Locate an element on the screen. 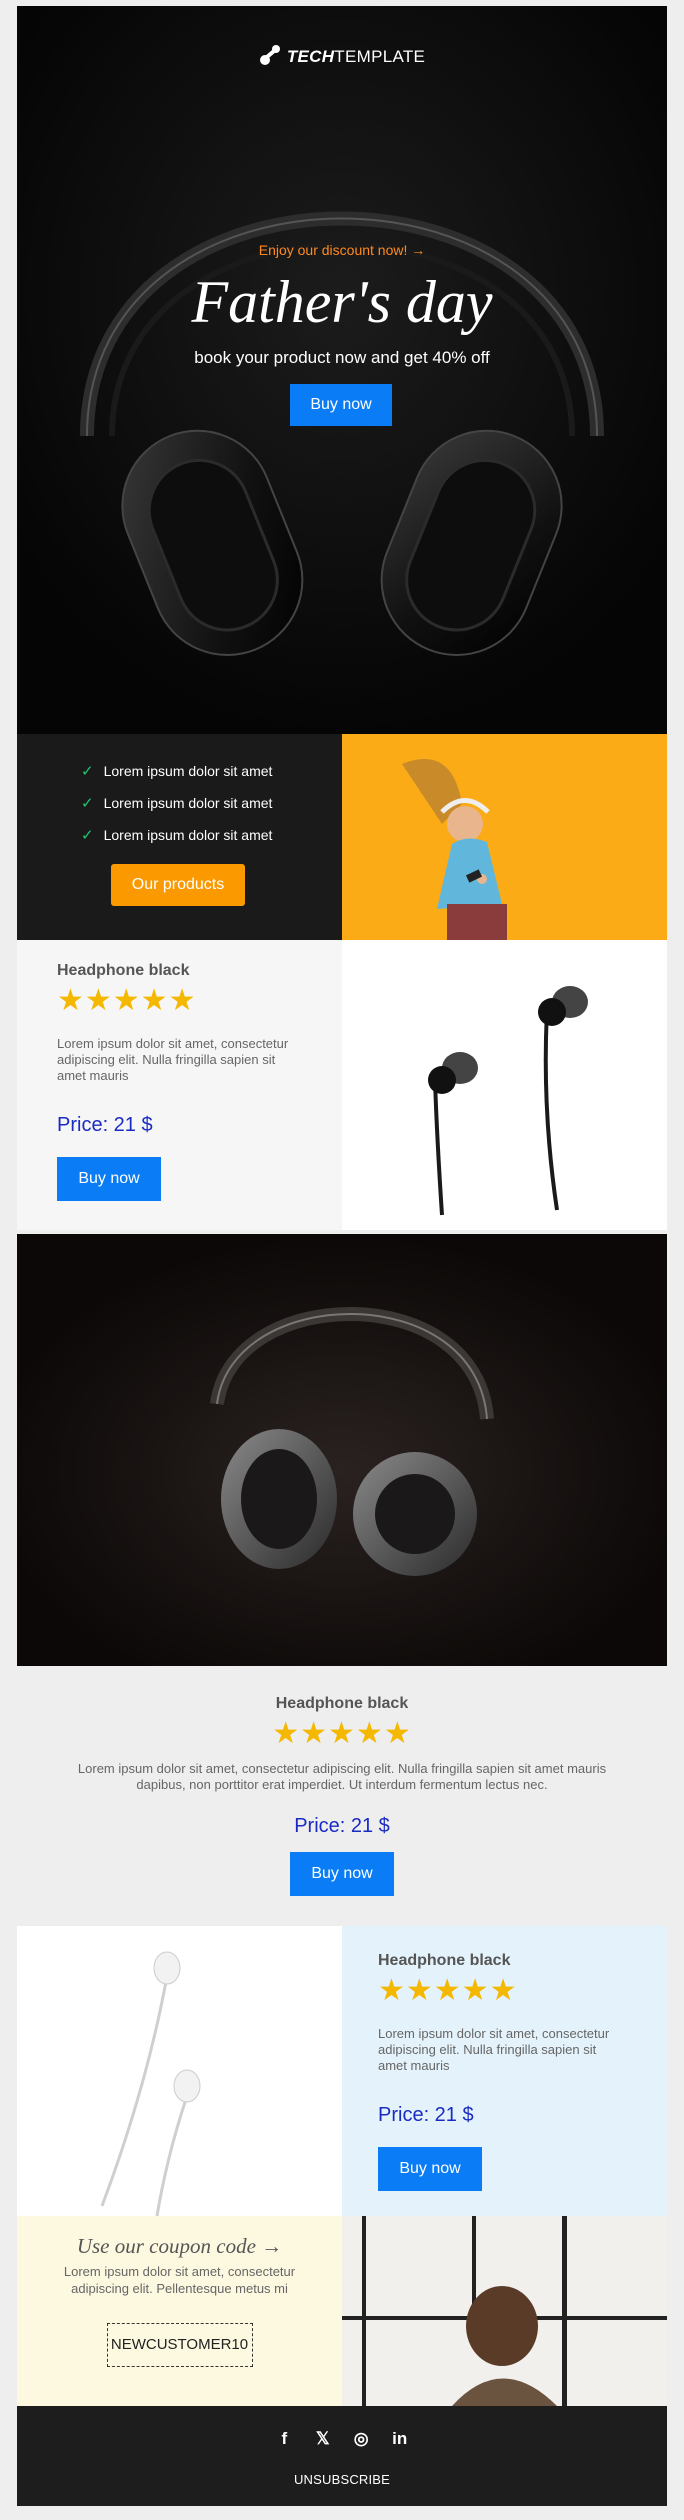 This screenshot has height=2520, width=684. hero-title: Father's day is located at coordinates (342, 302).